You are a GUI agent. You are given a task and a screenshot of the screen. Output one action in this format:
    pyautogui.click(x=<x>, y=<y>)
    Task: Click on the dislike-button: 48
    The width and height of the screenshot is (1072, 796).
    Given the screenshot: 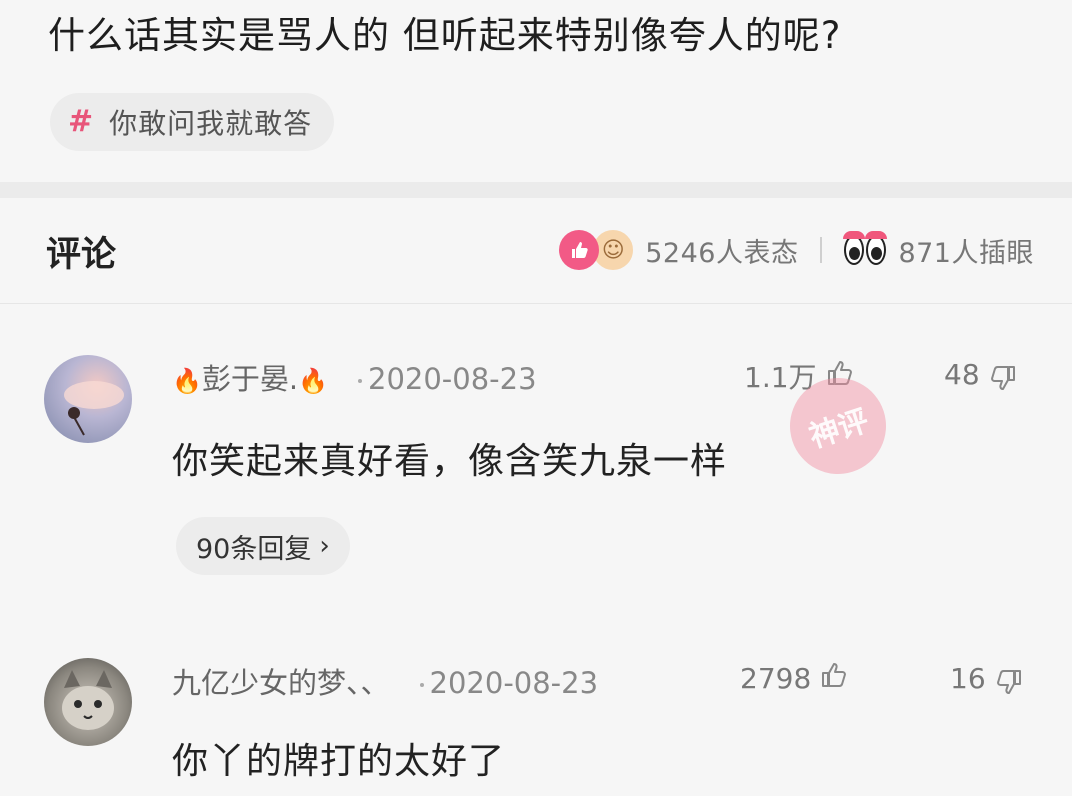 What is the action you would take?
    pyautogui.click(x=981, y=374)
    